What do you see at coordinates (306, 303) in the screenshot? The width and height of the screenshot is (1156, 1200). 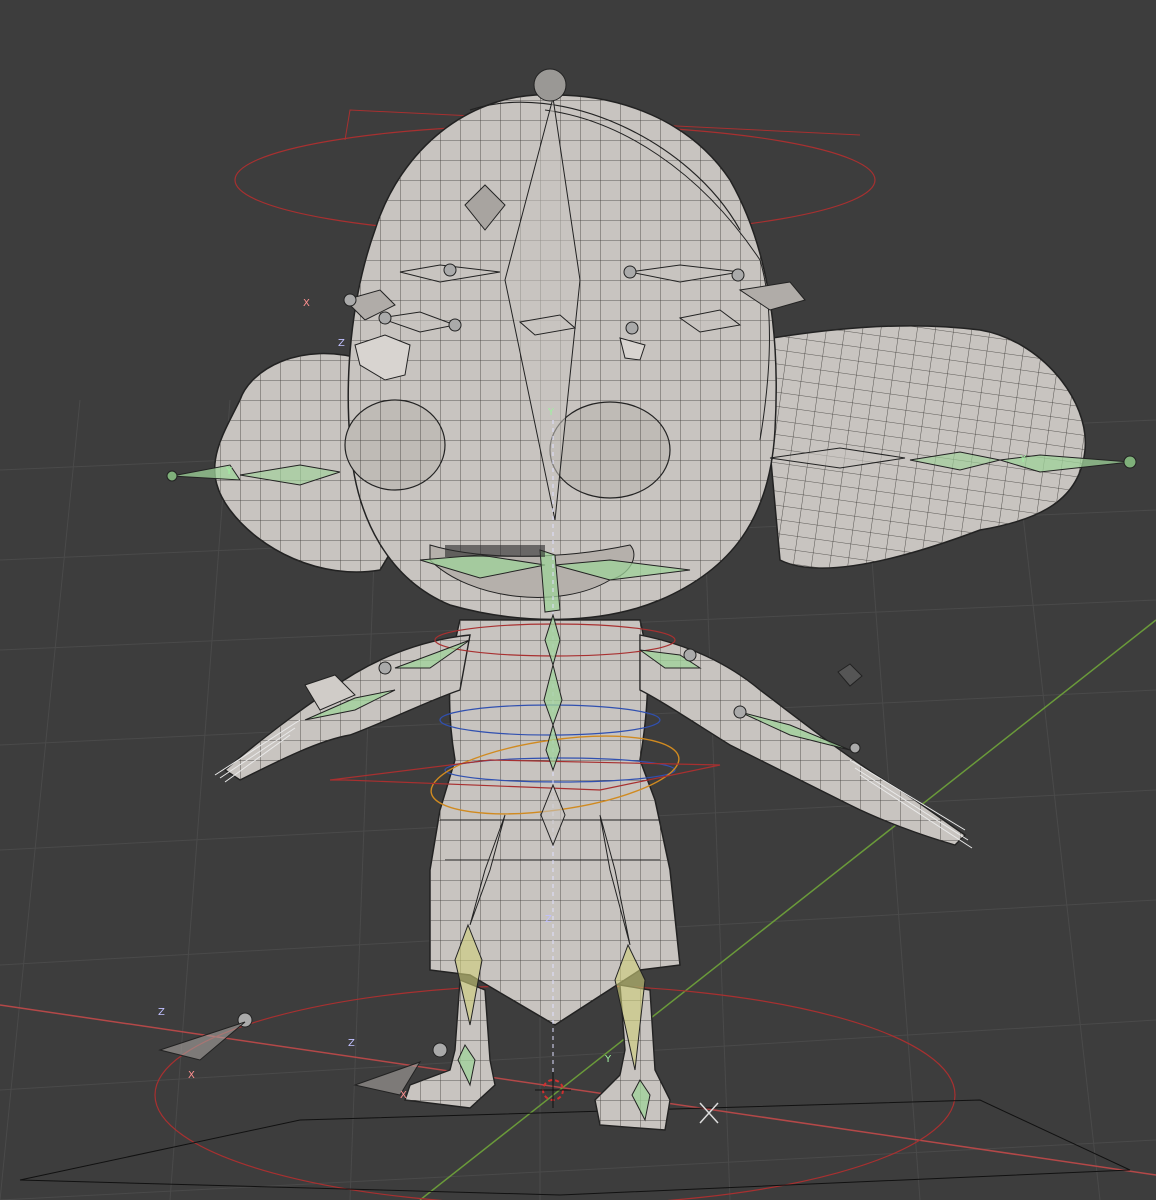 I see `axis-label-x: X` at bounding box center [306, 303].